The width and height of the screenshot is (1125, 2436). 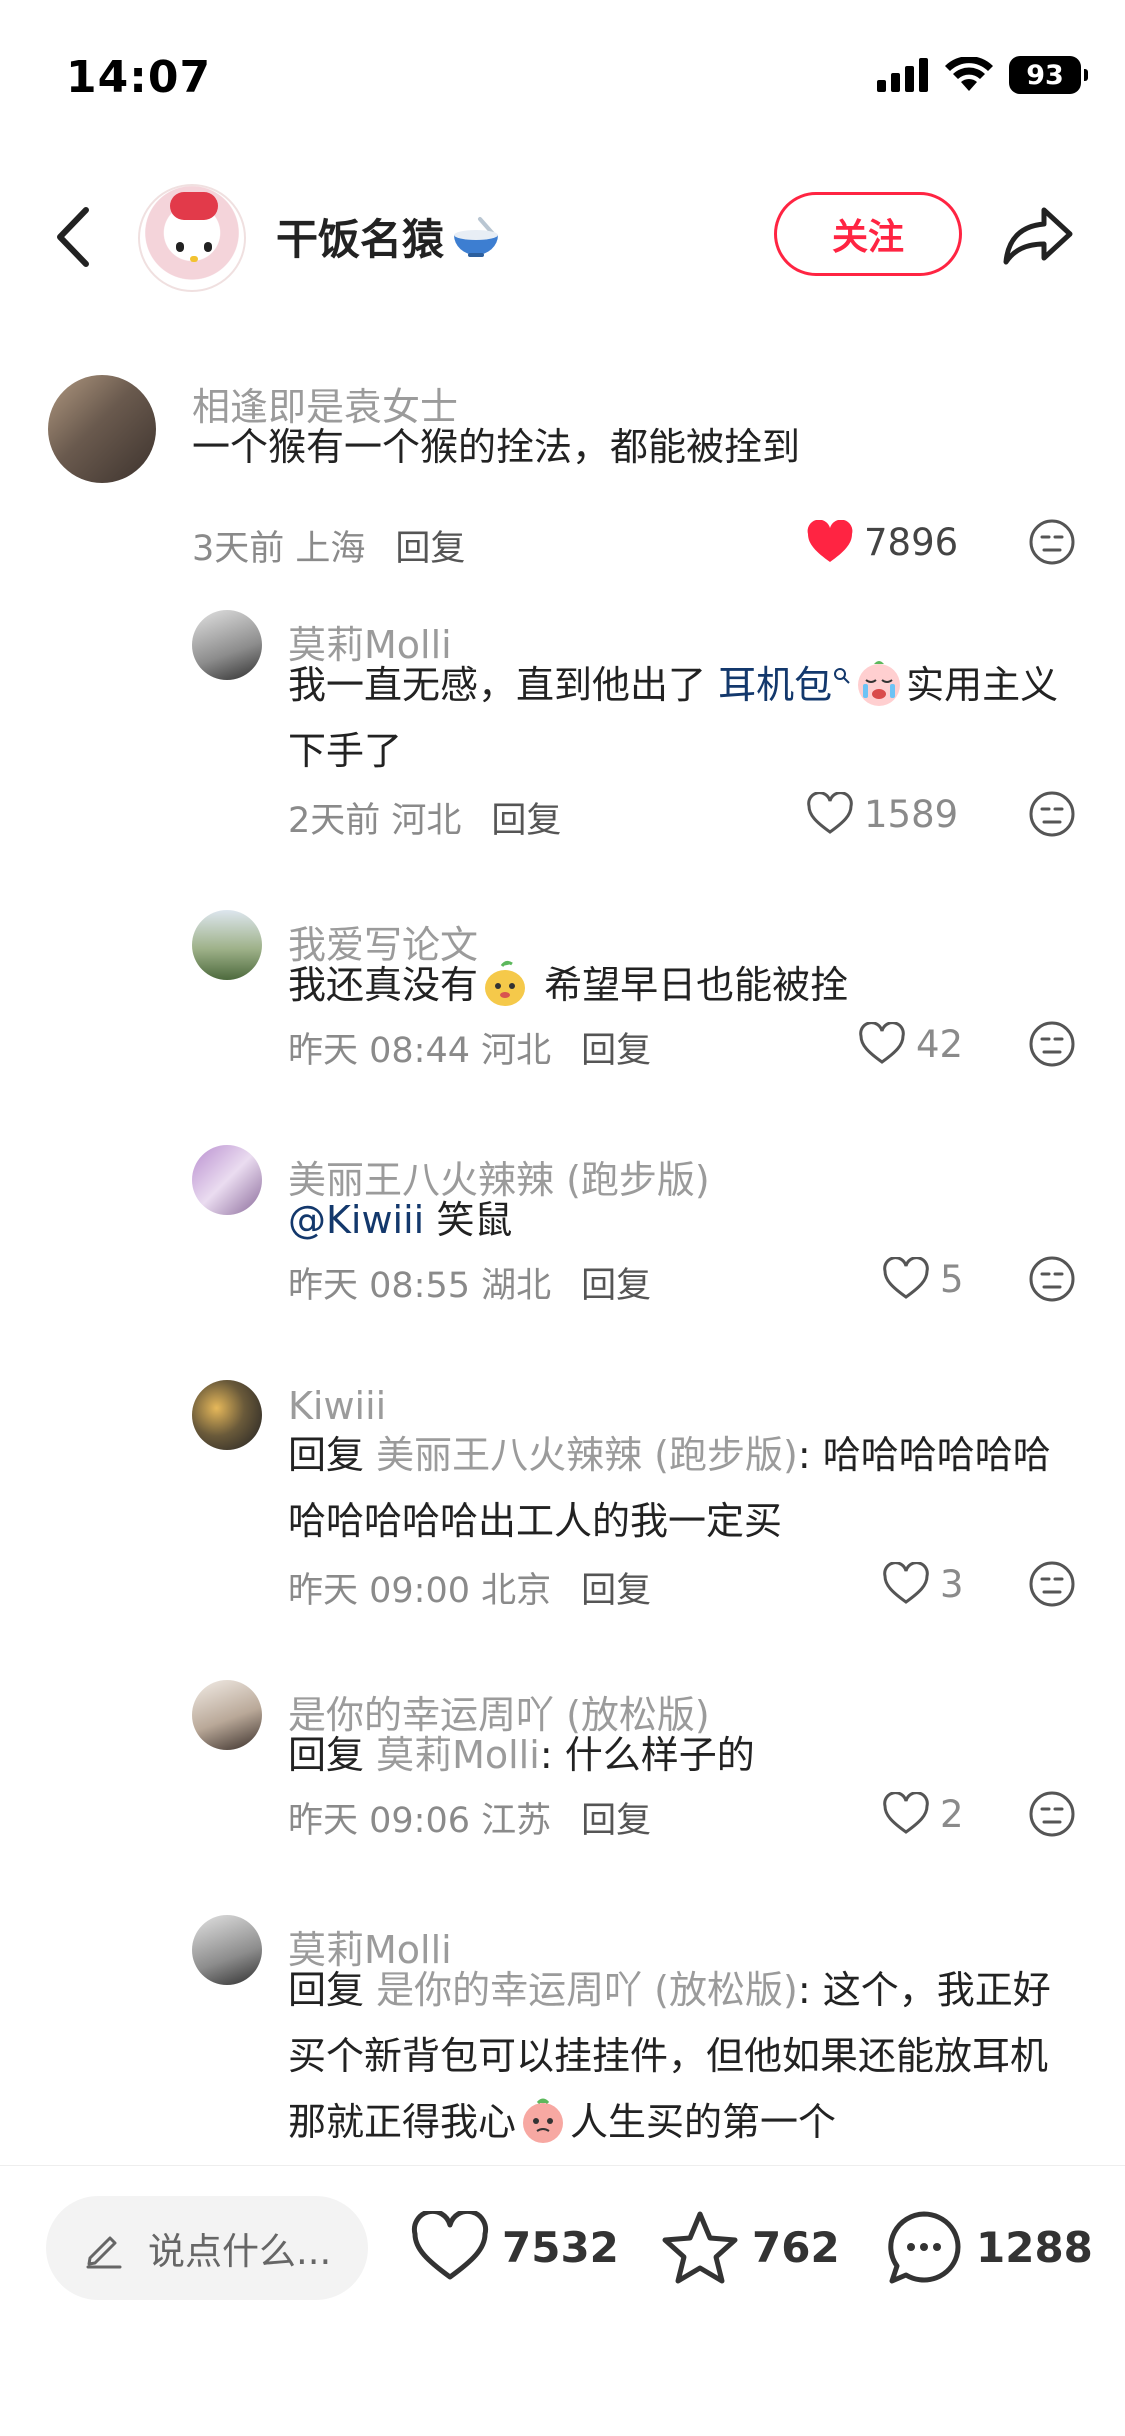 I want to click on reply-to-name: 是你的幸运周吖 (放松版), so click(x=587, y=1990).